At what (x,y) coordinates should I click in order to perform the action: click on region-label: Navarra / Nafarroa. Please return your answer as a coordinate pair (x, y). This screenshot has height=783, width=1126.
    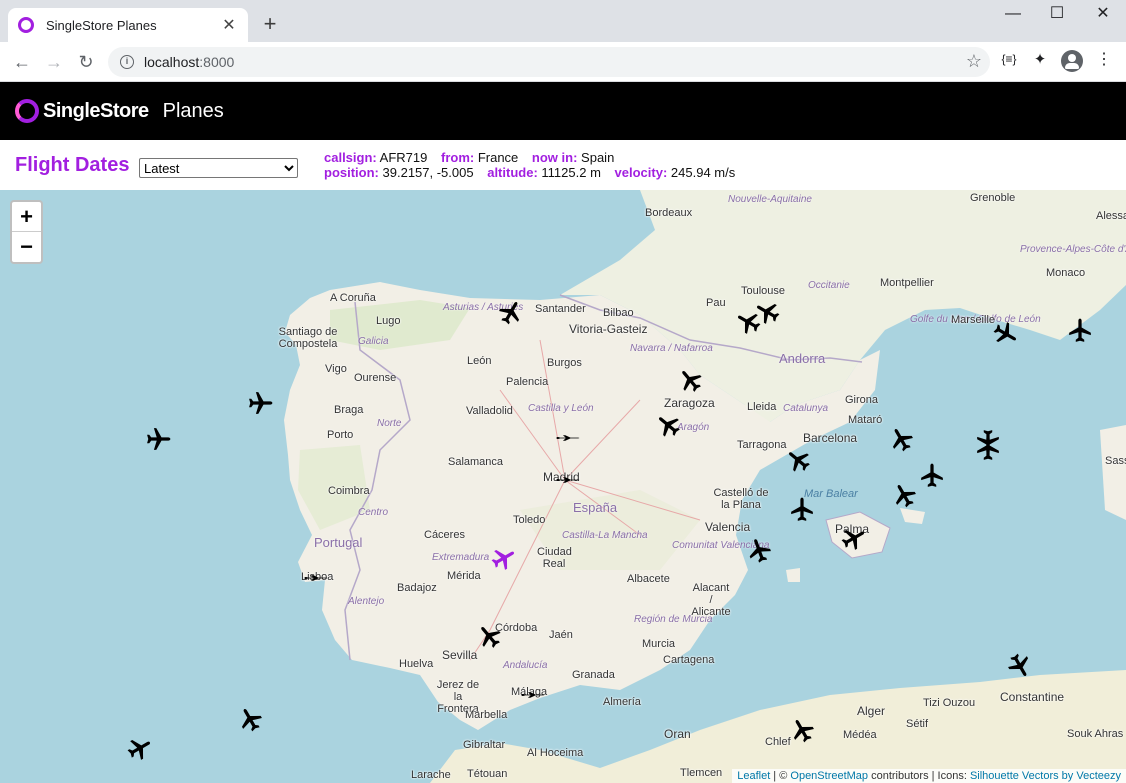
    Looking at the image, I should click on (671, 348).